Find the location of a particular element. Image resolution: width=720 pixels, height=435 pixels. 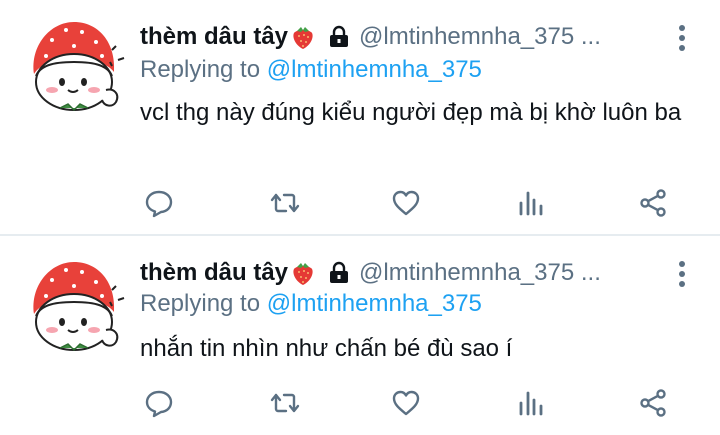

tweet-text: nhắn tin nhìn như chấn bé đù sao í is located at coordinates (326, 348).